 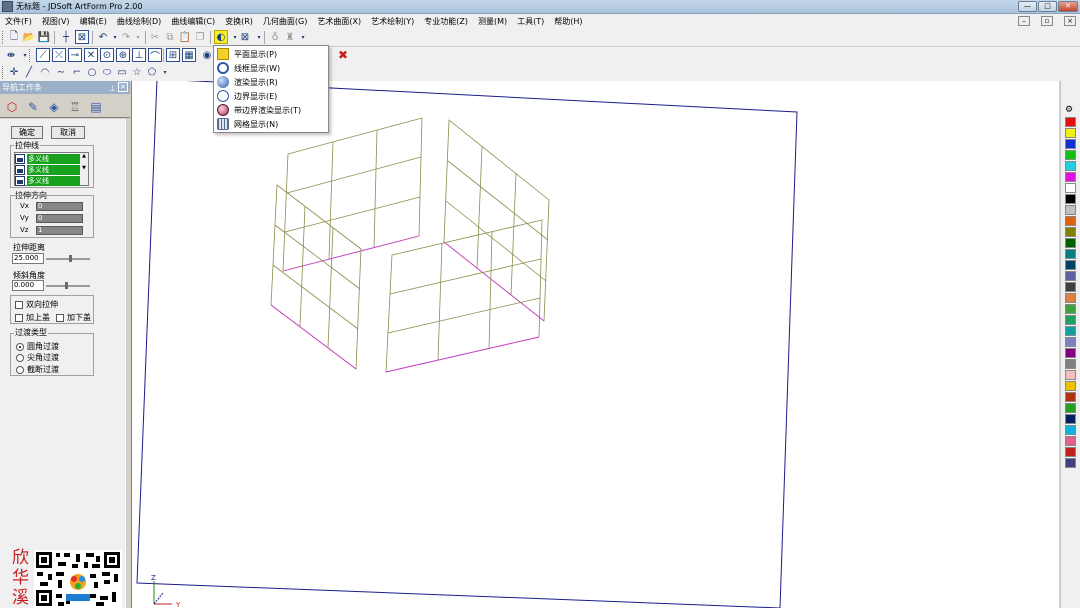 What do you see at coordinates (37, 369) in the screenshot?
I see `transition-cut-radio: 截断过渡` at bounding box center [37, 369].